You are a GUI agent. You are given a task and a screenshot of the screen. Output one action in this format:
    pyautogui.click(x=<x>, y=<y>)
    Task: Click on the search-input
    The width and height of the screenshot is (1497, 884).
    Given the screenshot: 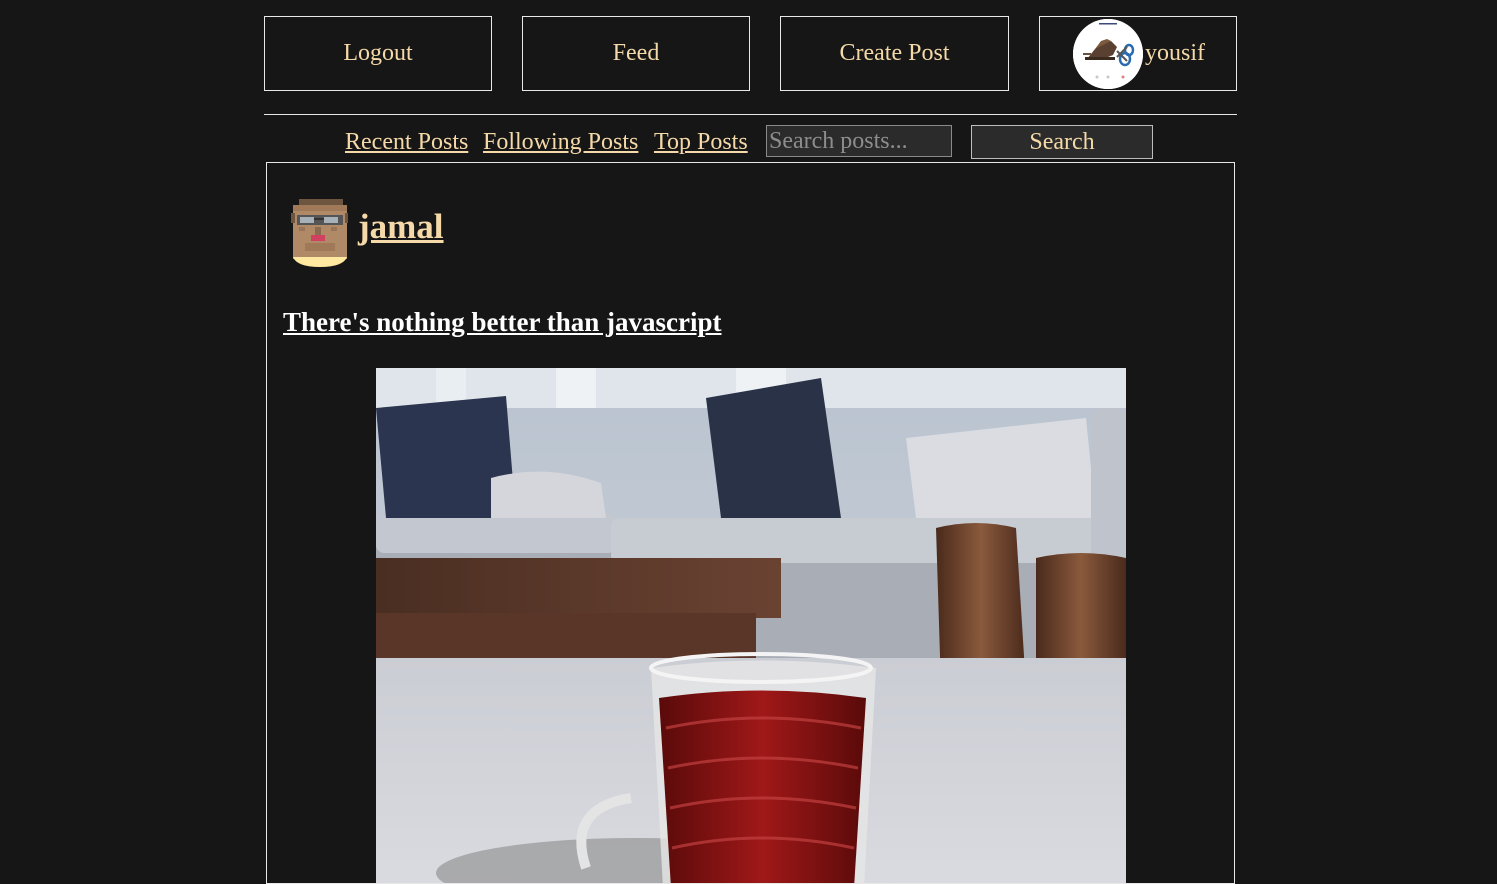 What is the action you would take?
    pyautogui.click(x=859, y=141)
    